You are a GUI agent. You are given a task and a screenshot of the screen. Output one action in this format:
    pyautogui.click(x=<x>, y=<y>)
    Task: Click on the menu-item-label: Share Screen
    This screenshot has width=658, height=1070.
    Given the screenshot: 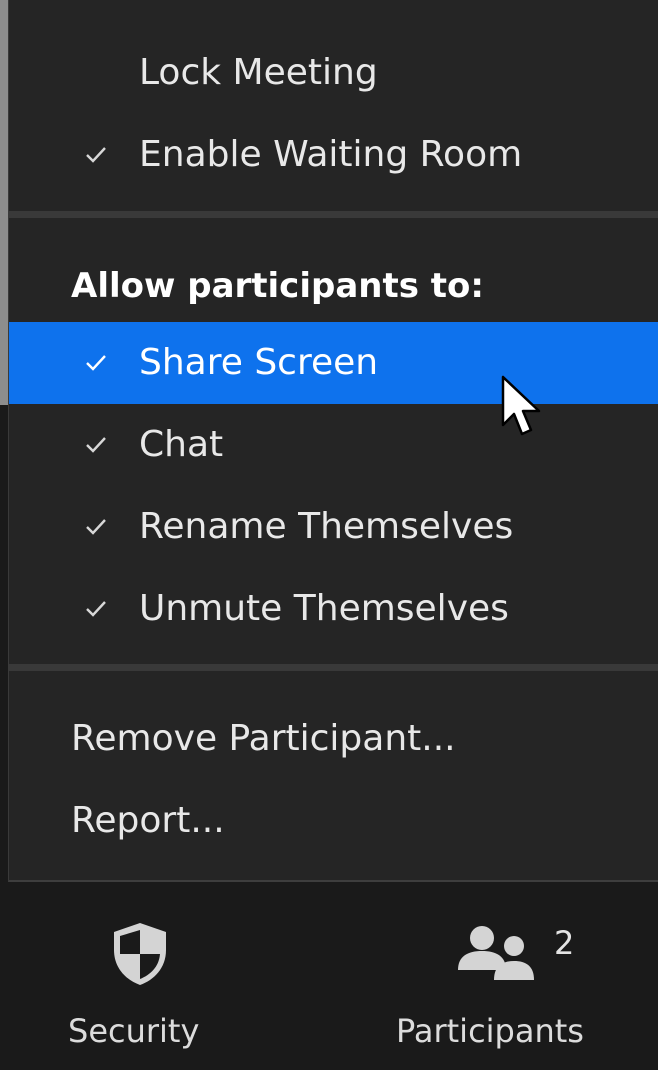 What is the action you would take?
    pyautogui.click(x=259, y=362)
    